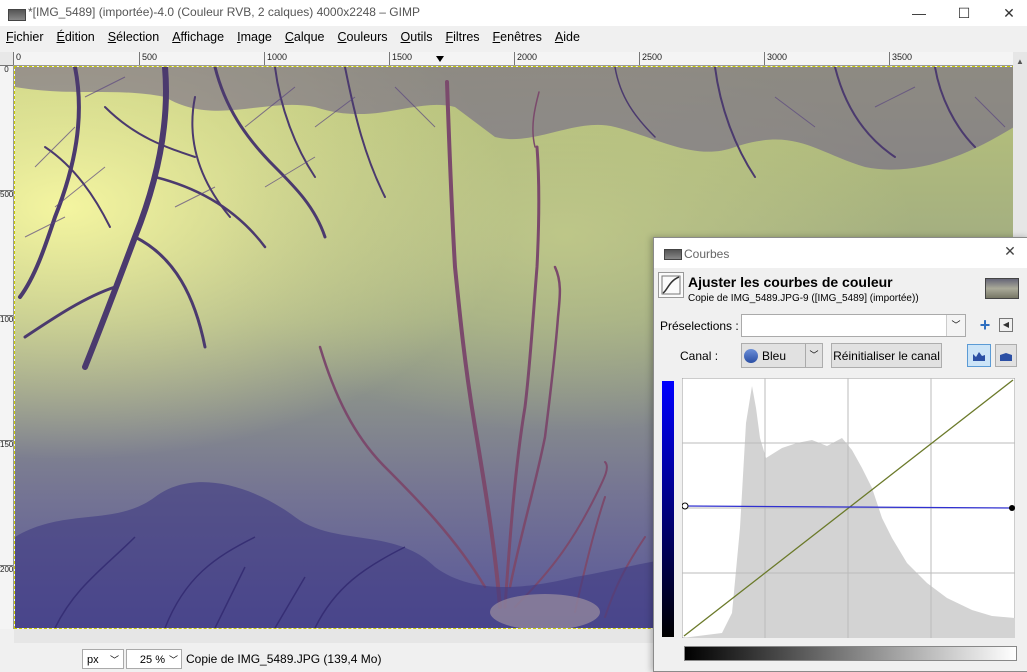 This screenshot has width=1027, height=672. What do you see at coordinates (775, 58) in the screenshot?
I see `ruler-label: 3000` at bounding box center [775, 58].